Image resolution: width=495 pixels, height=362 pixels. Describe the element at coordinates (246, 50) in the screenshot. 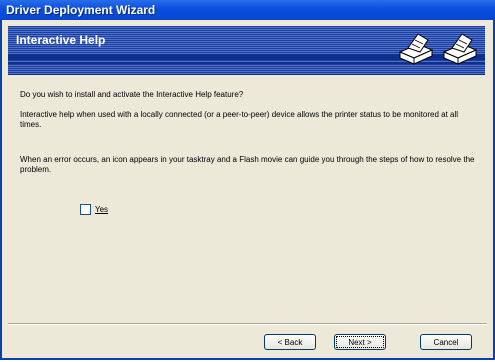

I see `header-banner: Interactive Help` at that location.